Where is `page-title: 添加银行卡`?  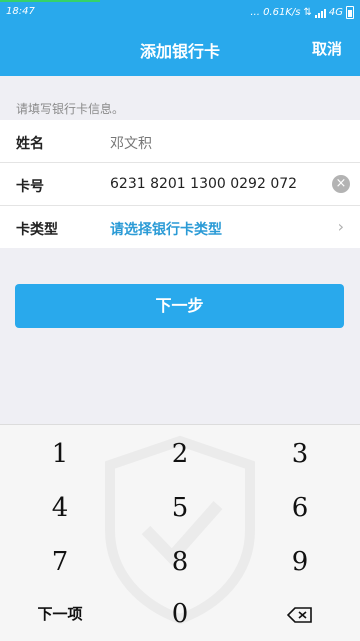 page-title: 添加银行卡 is located at coordinates (179, 51).